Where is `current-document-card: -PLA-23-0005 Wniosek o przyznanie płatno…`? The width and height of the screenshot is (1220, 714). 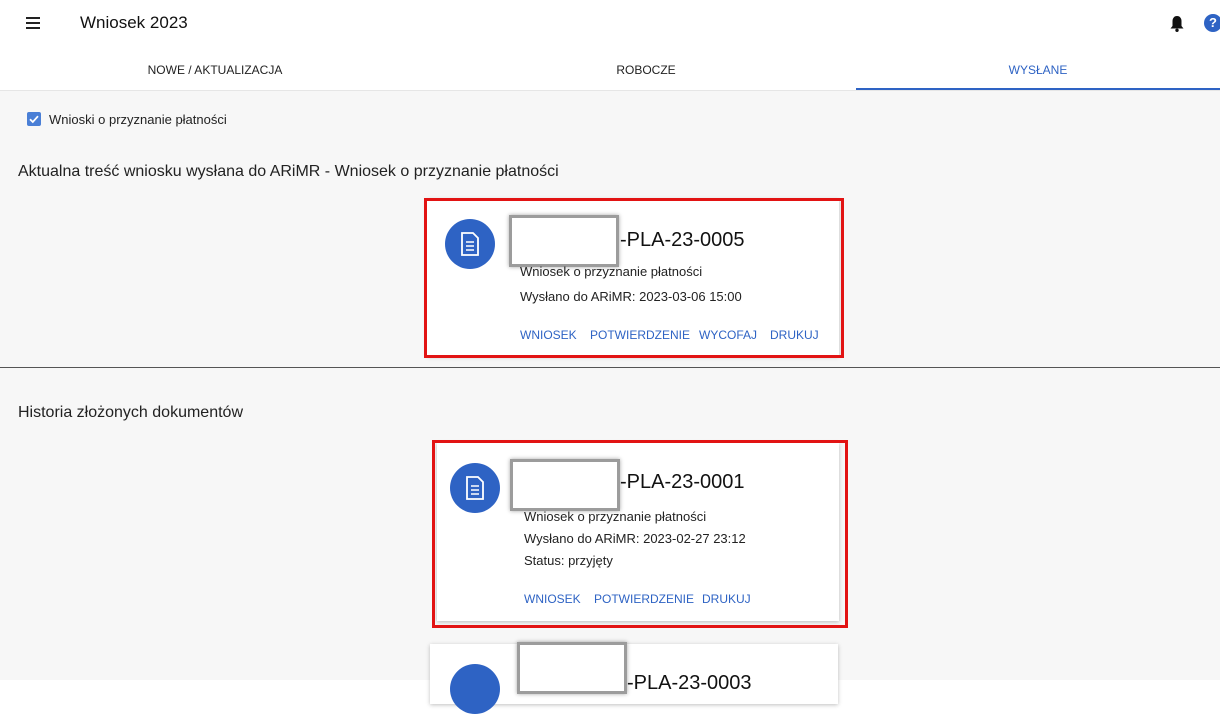
current-document-card: -PLA-23-0005 Wniosek o przyznanie płatno… is located at coordinates (633, 277).